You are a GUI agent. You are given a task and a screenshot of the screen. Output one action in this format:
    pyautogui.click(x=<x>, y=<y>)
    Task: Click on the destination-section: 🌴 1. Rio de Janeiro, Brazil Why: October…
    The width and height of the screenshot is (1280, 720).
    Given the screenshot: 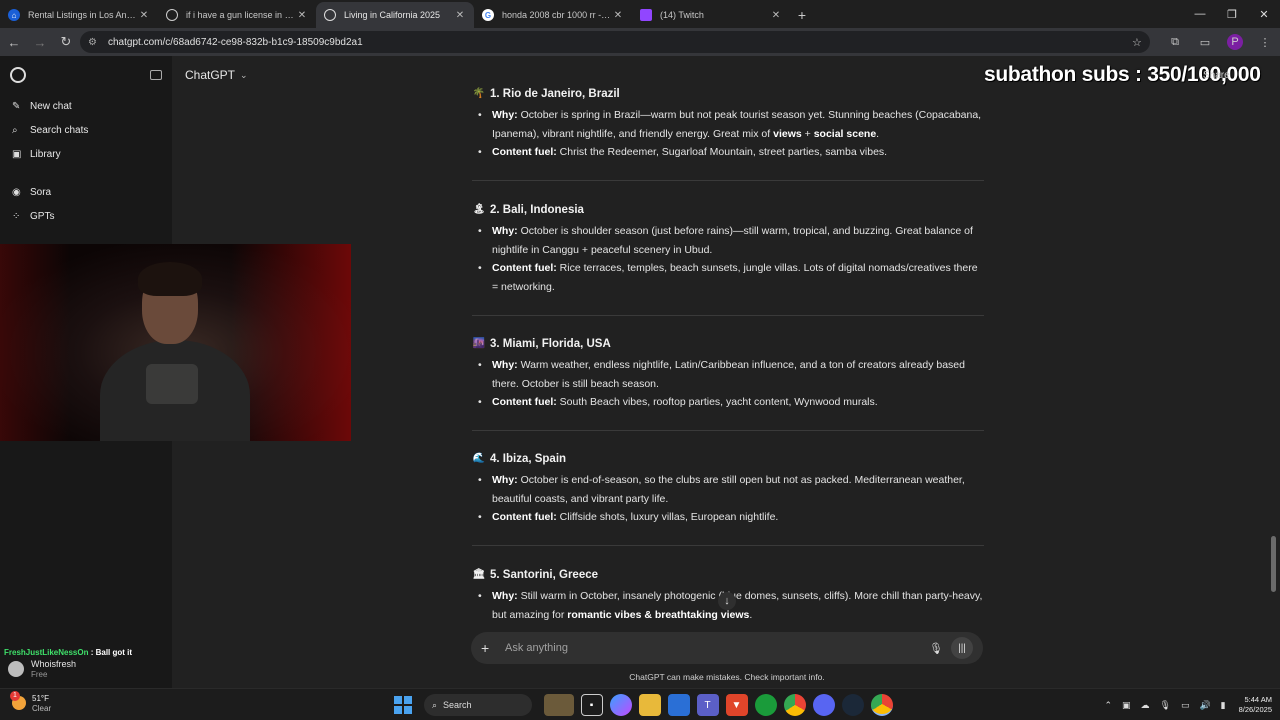 What is the action you would take?
    pyautogui.click(x=728, y=124)
    